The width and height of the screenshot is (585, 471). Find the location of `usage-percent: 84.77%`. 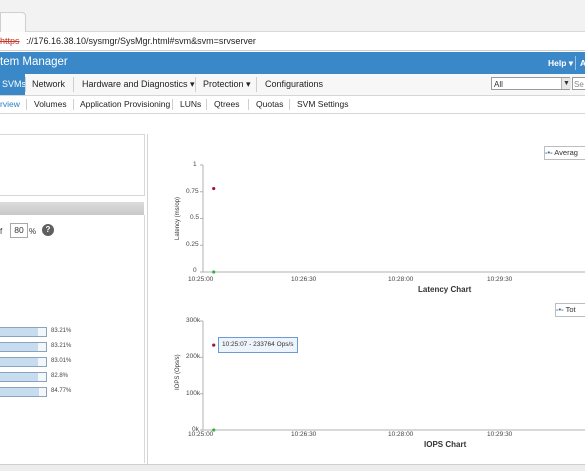

usage-percent: 84.77% is located at coordinates (61, 391).